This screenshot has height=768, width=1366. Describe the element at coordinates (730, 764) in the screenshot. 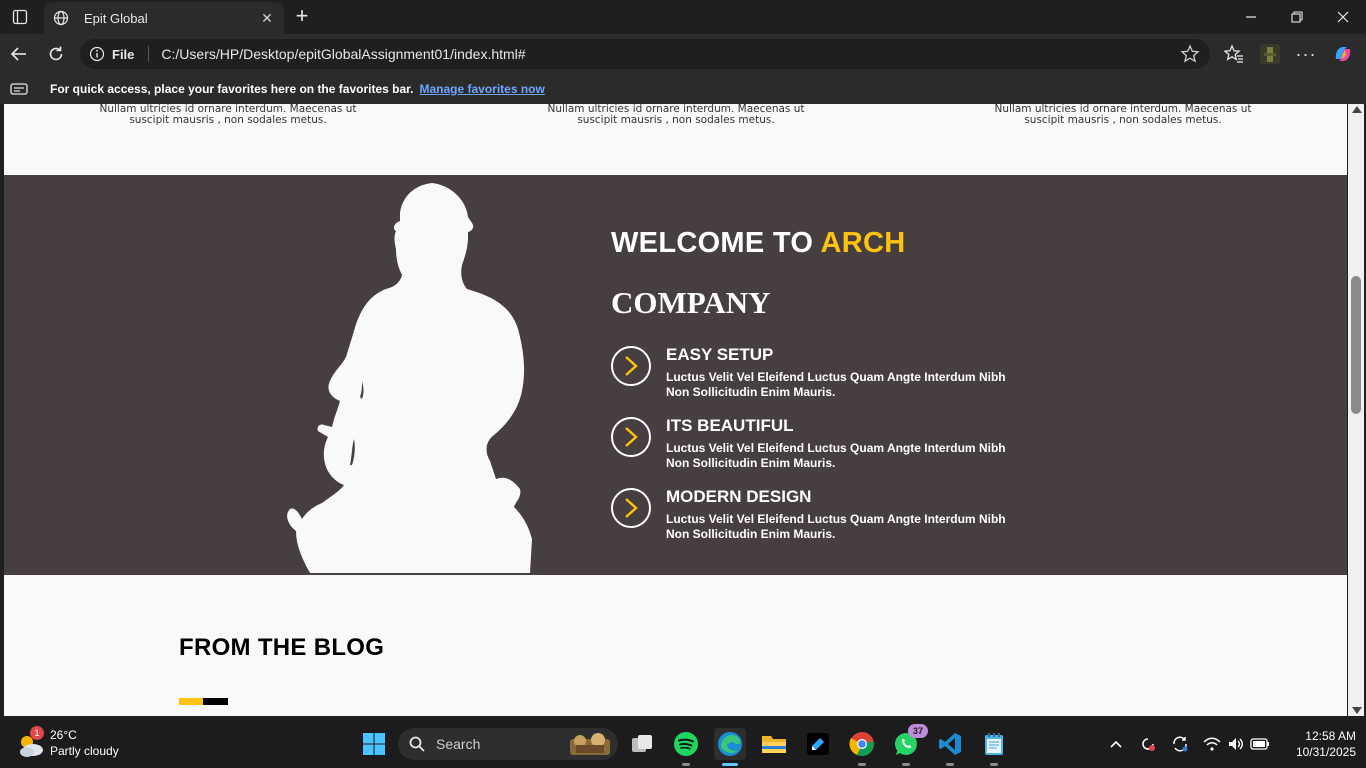

I see `active-indicator` at that location.